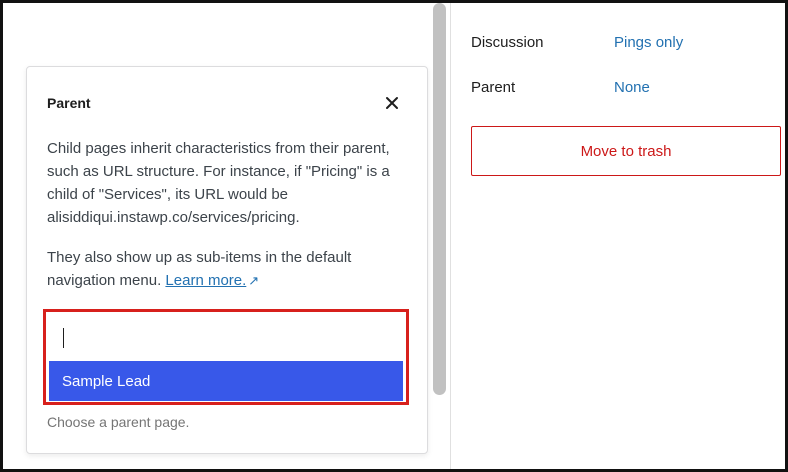 This screenshot has width=788, height=472. What do you see at coordinates (648, 42) in the screenshot?
I see `discussion-value-link: Pings only` at bounding box center [648, 42].